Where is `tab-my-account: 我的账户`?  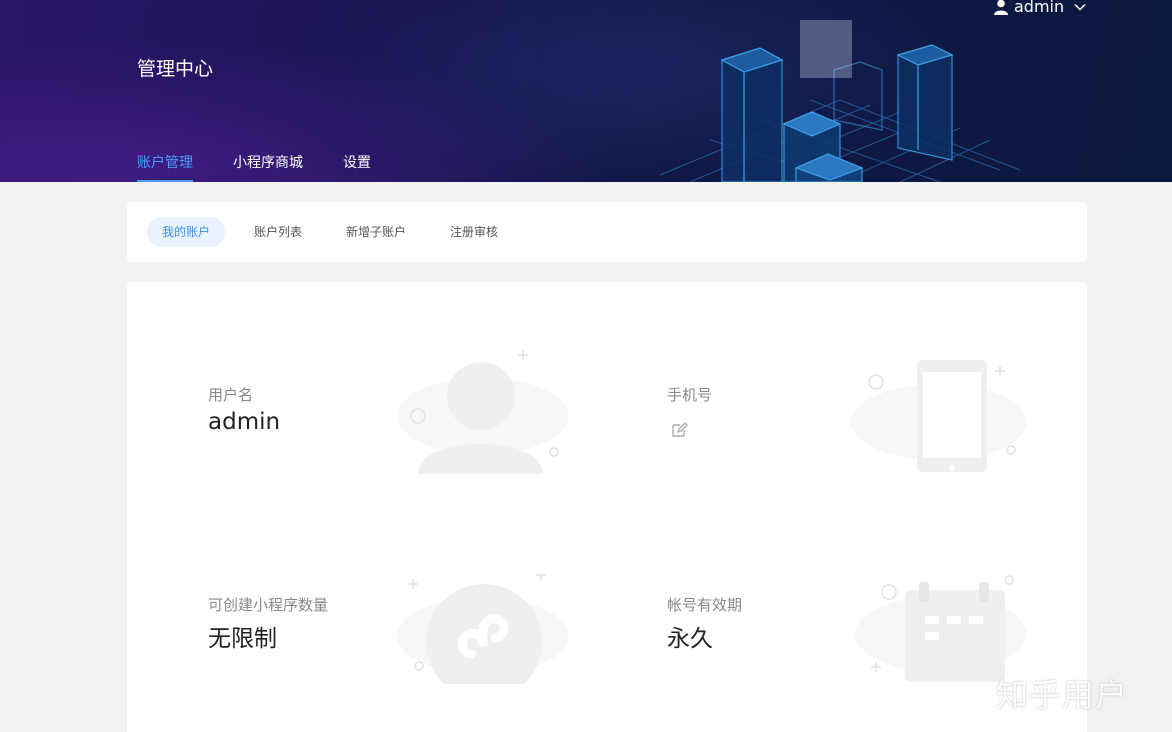 tab-my-account: 我的账户 is located at coordinates (186, 232).